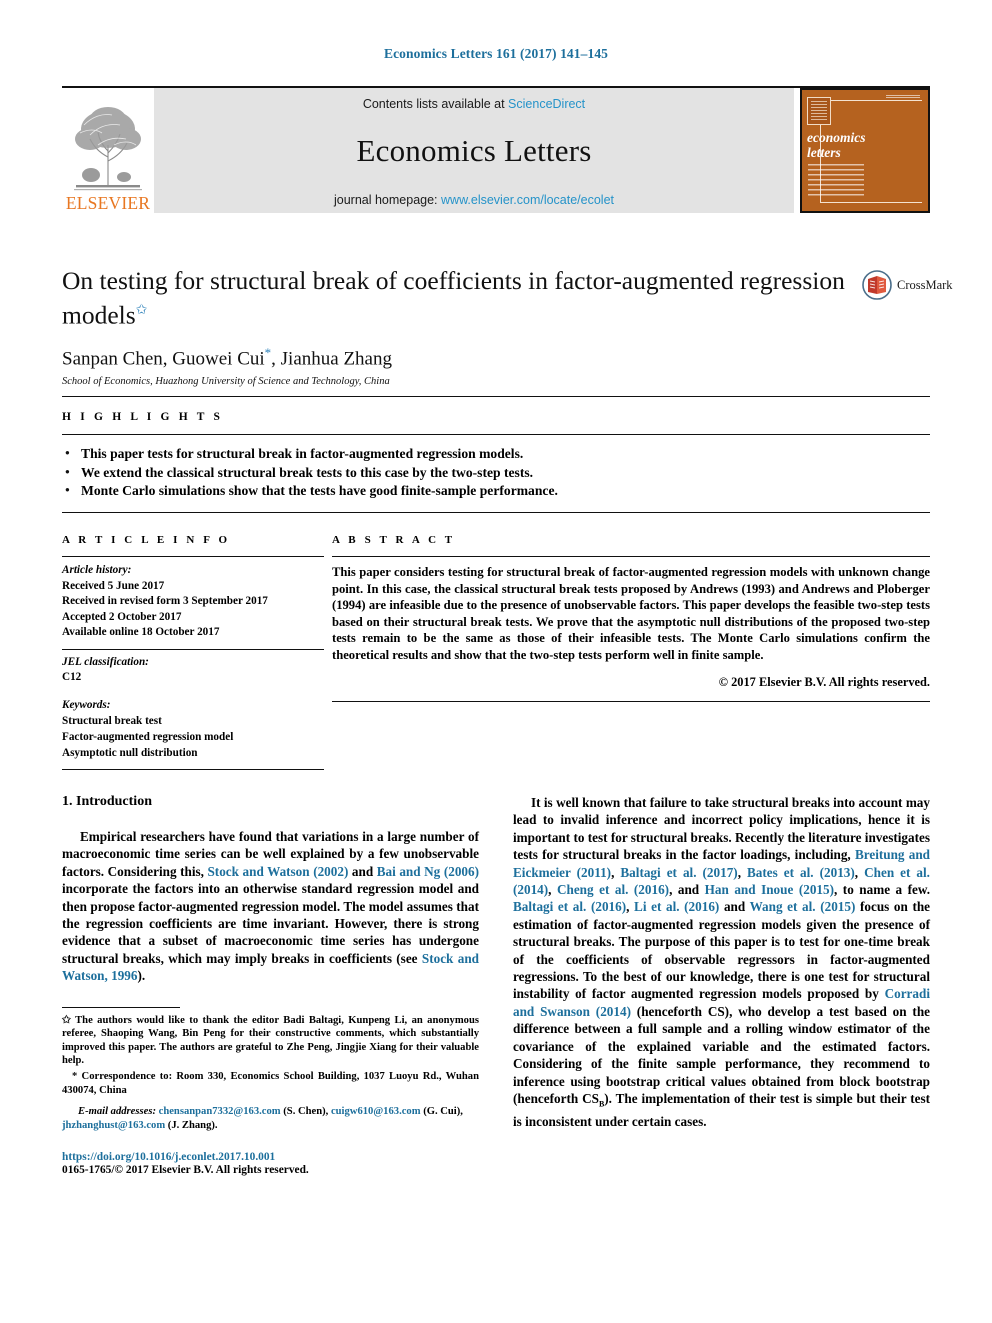 Image resolution: width=992 pixels, height=1323 pixels. I want to click on title-footnote-mark: ✩, so click(142, 310).